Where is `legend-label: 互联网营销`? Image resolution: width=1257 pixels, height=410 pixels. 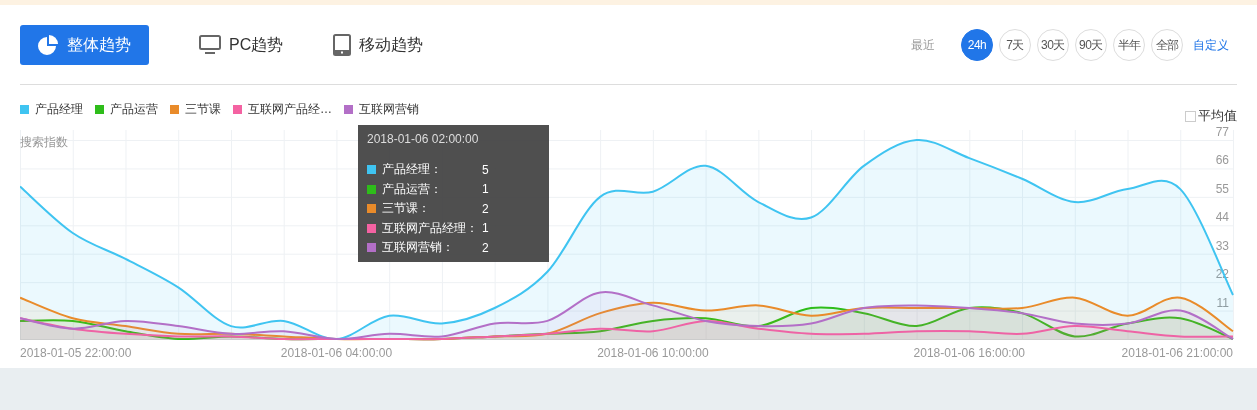 legend-label: 互联网营销 is located at coordinates (389, 109).